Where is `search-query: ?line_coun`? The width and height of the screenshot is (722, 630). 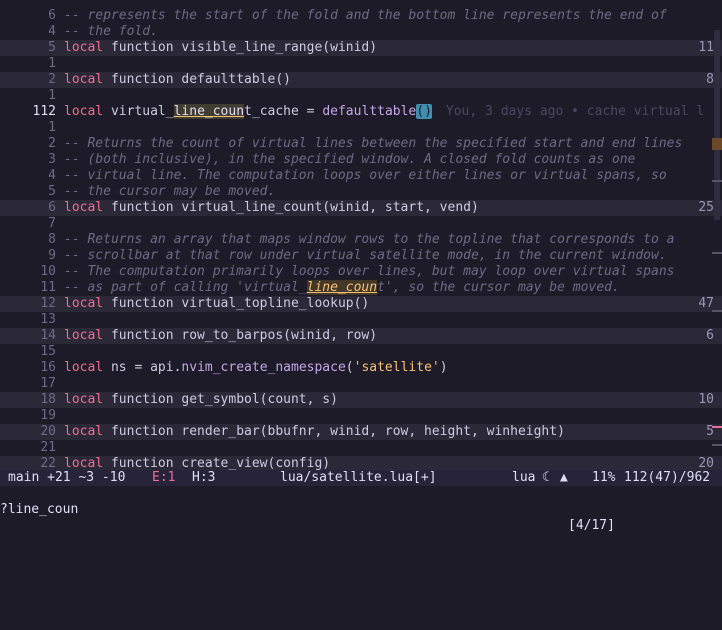
search-query: ?line_coun is located at coordinates (39, 510).